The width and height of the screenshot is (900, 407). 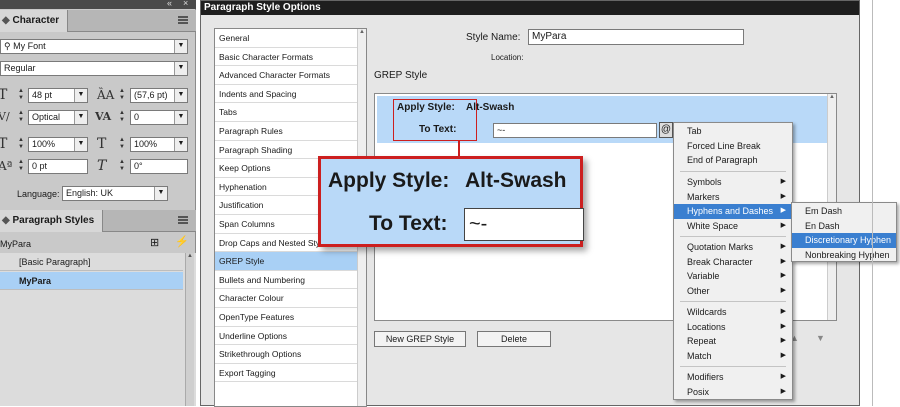 What do you see at coordinates (420, 339) in the screenshot?
I see `new-grep-style-button: New GREP Style` at bounding box center [420, 339].